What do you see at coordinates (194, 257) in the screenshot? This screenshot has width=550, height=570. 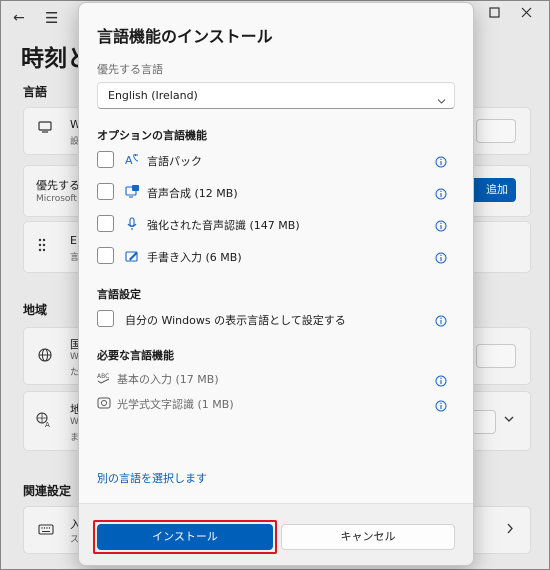 I see `handwriting-label: 手書き入力 (6 MB)` at bounding box center [194, 257].